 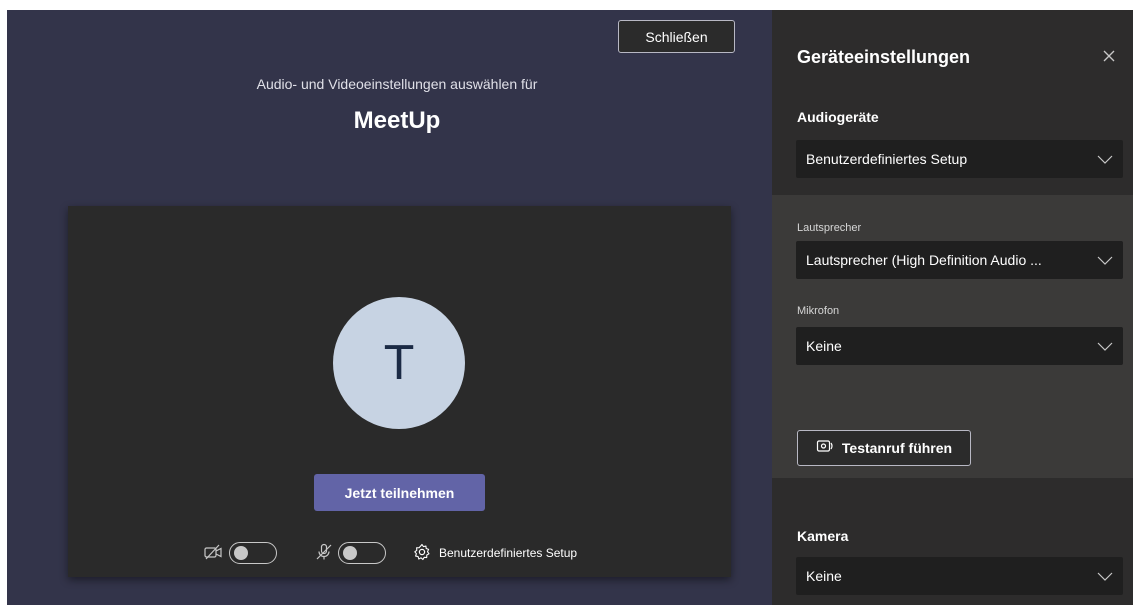 I want to click on camera-off-icon, so click(x=213, y=552).